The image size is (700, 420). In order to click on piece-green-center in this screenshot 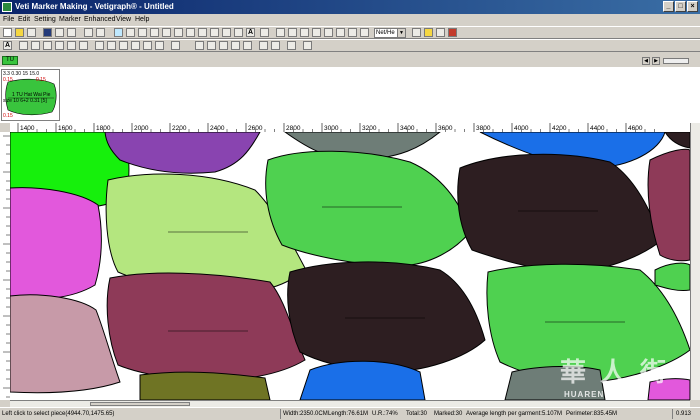, I will do `click(368, 208)`.